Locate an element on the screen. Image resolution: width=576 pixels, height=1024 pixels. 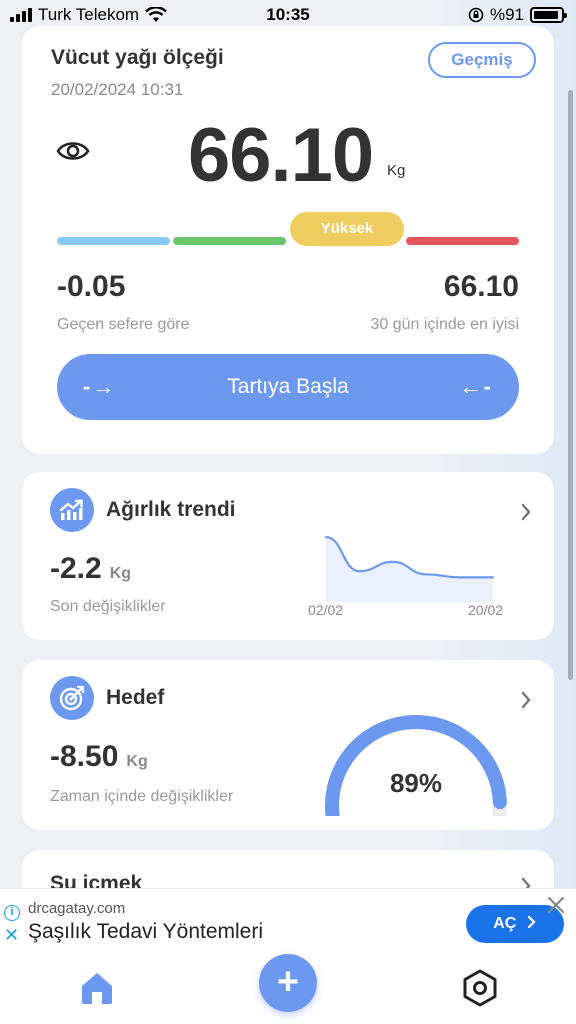
battery-icon is located at coordinates (548, 15).